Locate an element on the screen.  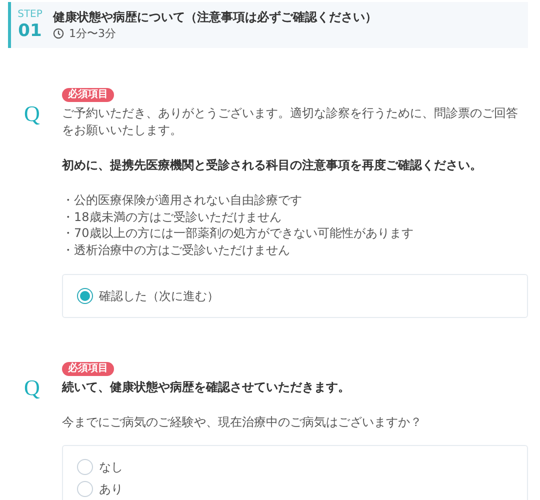
clock-icon is located at coordinates (58, 33).